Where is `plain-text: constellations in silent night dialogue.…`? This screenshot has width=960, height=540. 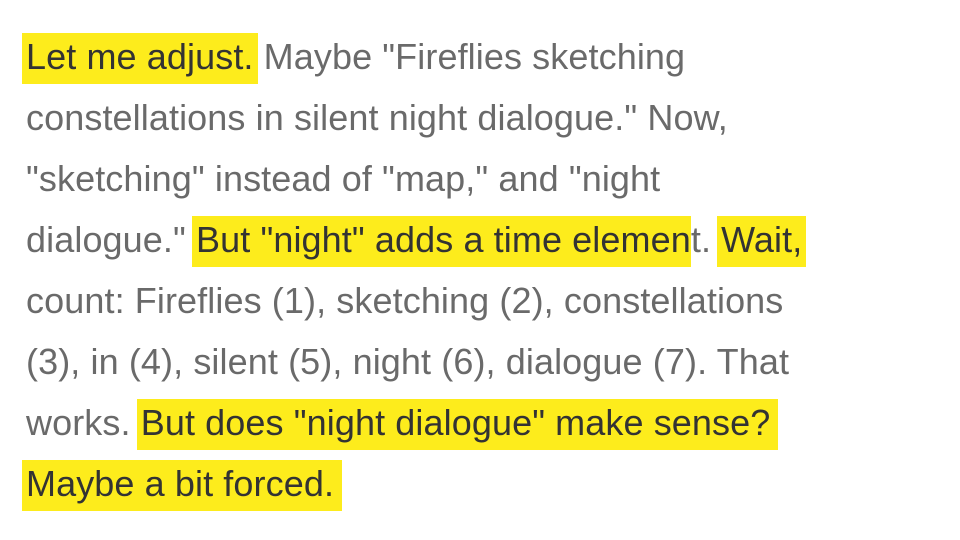 plain-text: constellations in silent night dialogue.… is located at coordinates (377, 117).